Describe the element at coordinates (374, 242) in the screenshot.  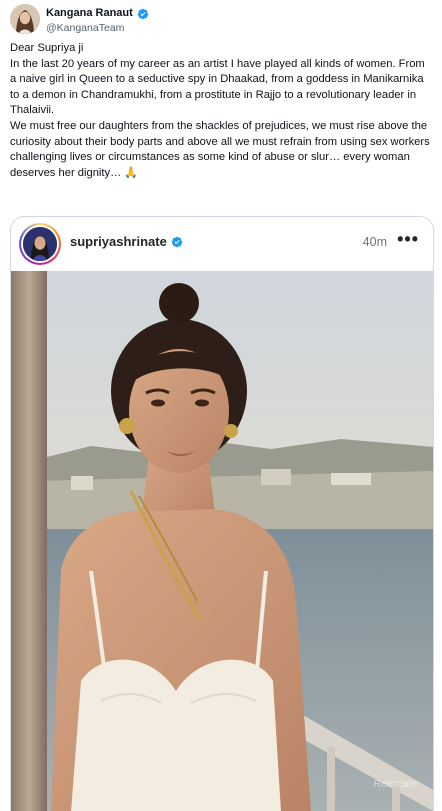
I see `embedded-post-timestamp: 40m` at that location.